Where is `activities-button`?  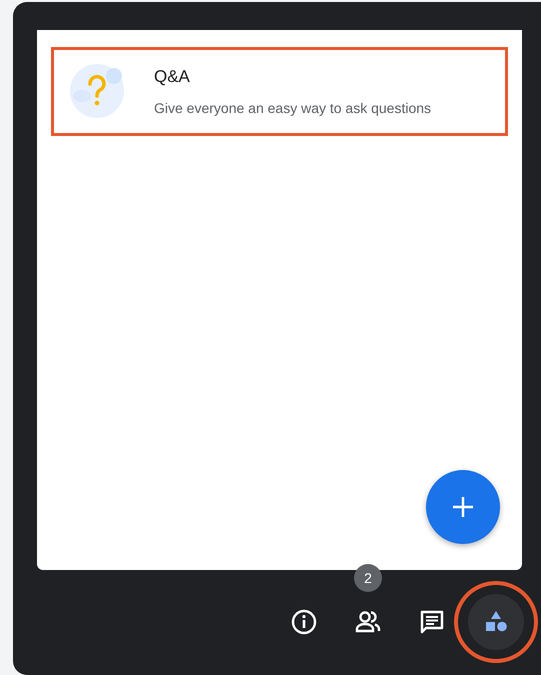 activities-button is located at coordinates (496, 622).